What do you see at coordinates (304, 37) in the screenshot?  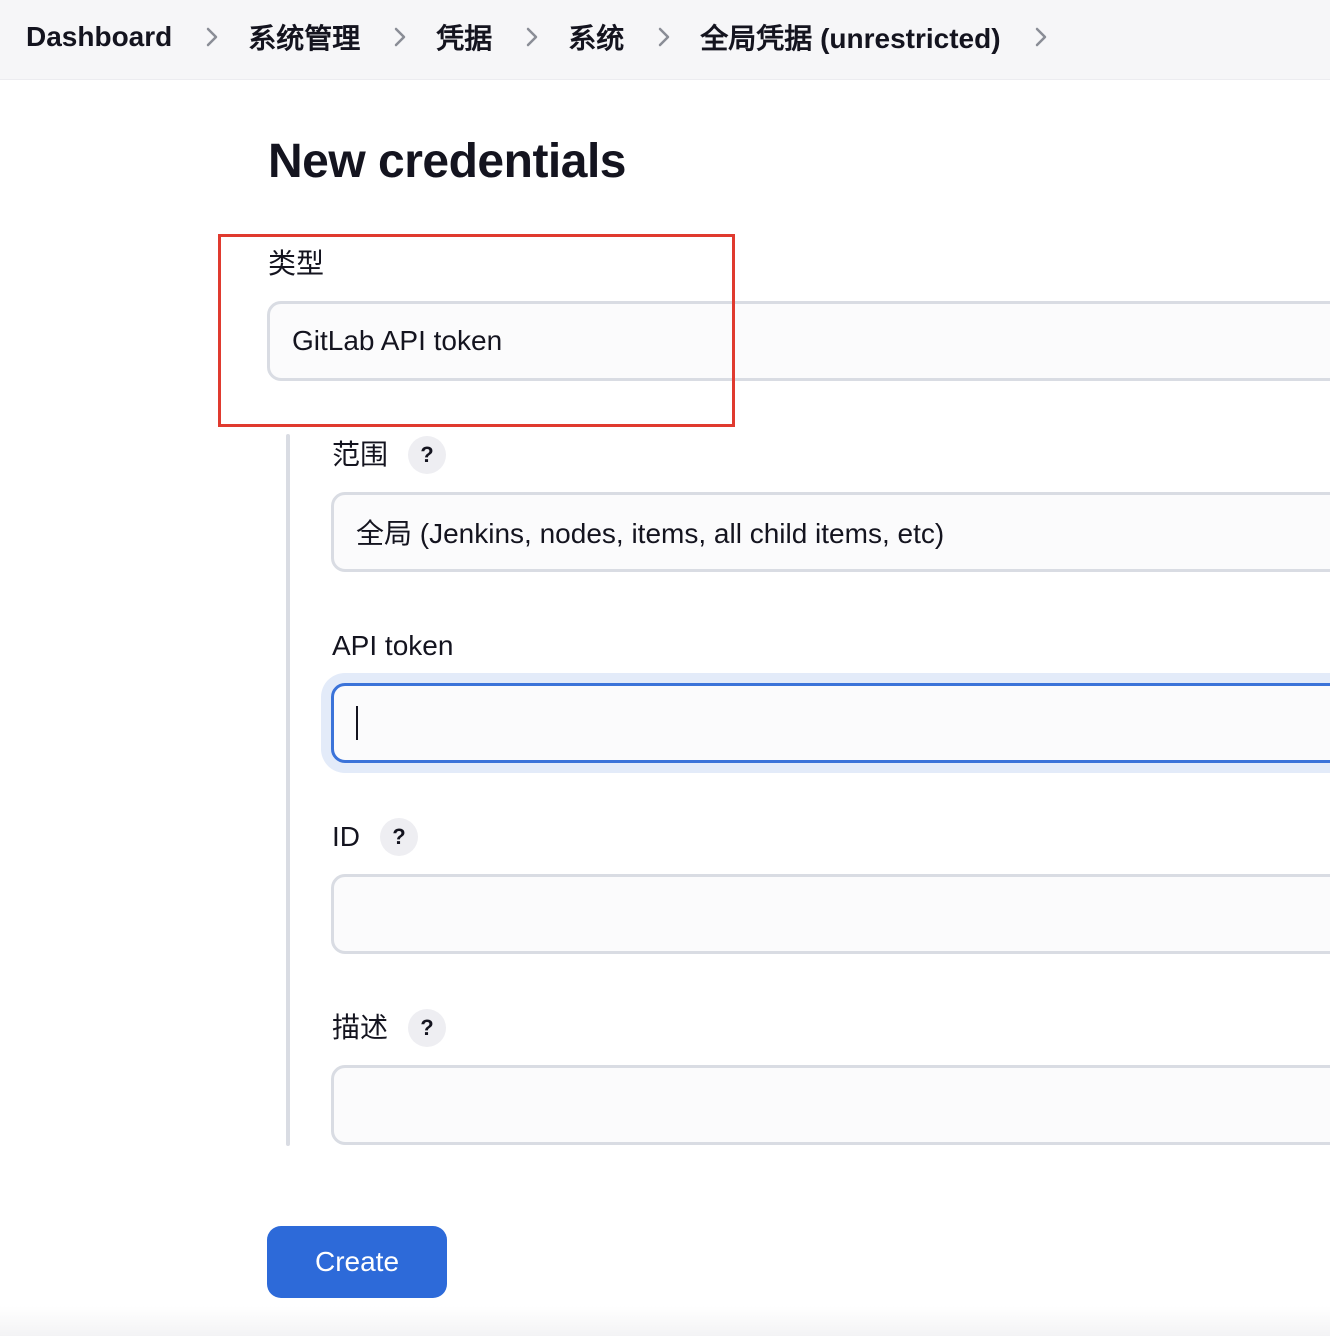 I see `breadcrumb-item-manage: 系统管理` at bounding box center [304, 37].